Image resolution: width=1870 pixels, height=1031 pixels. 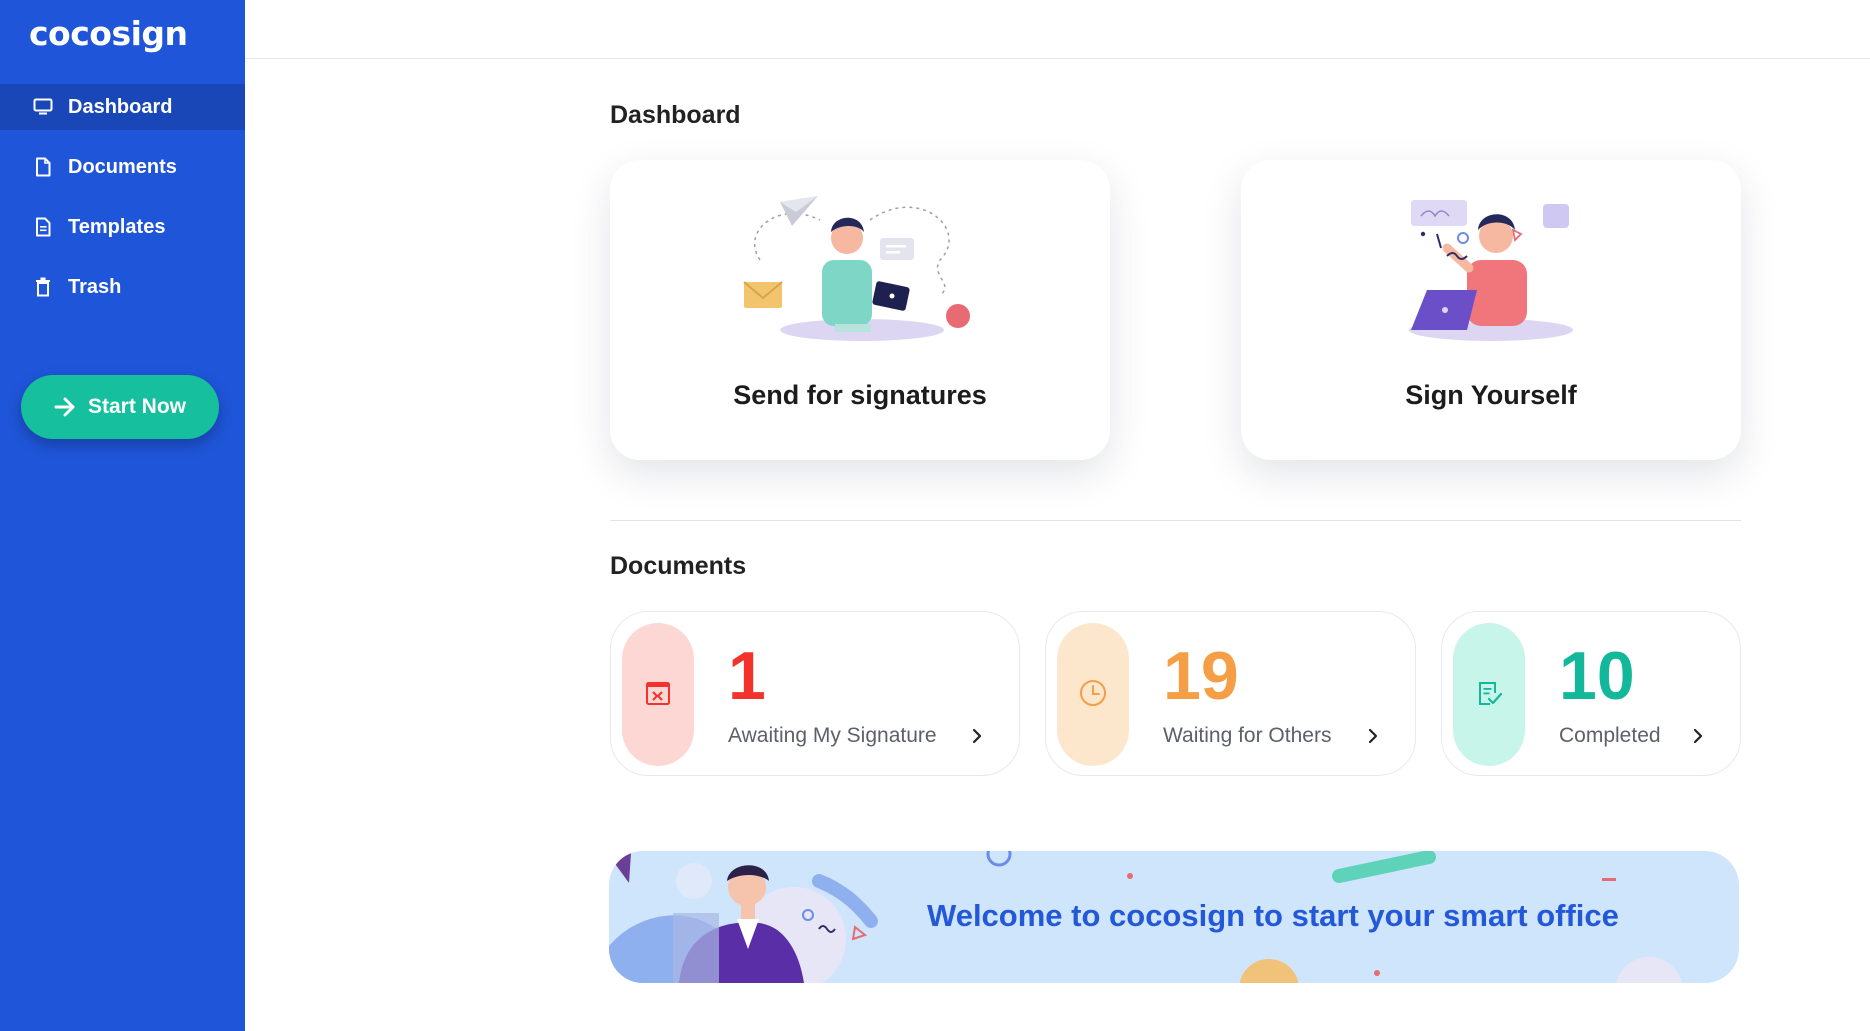 I want to click on arrow-right-icon, so click(x=65, y=407).